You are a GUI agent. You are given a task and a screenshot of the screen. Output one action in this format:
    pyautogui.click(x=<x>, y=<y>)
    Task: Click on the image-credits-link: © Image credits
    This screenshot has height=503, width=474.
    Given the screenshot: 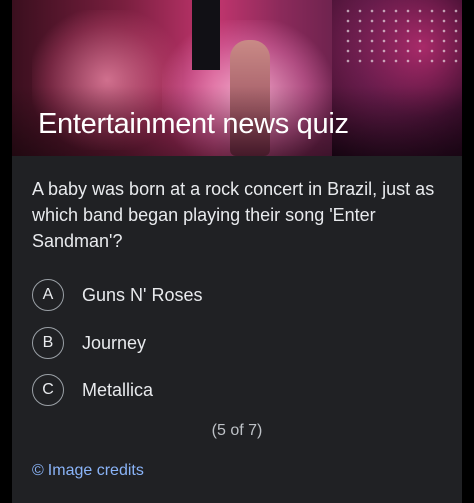 What is the action you would take?
    pyautogui.click(x=88, y=471)
    